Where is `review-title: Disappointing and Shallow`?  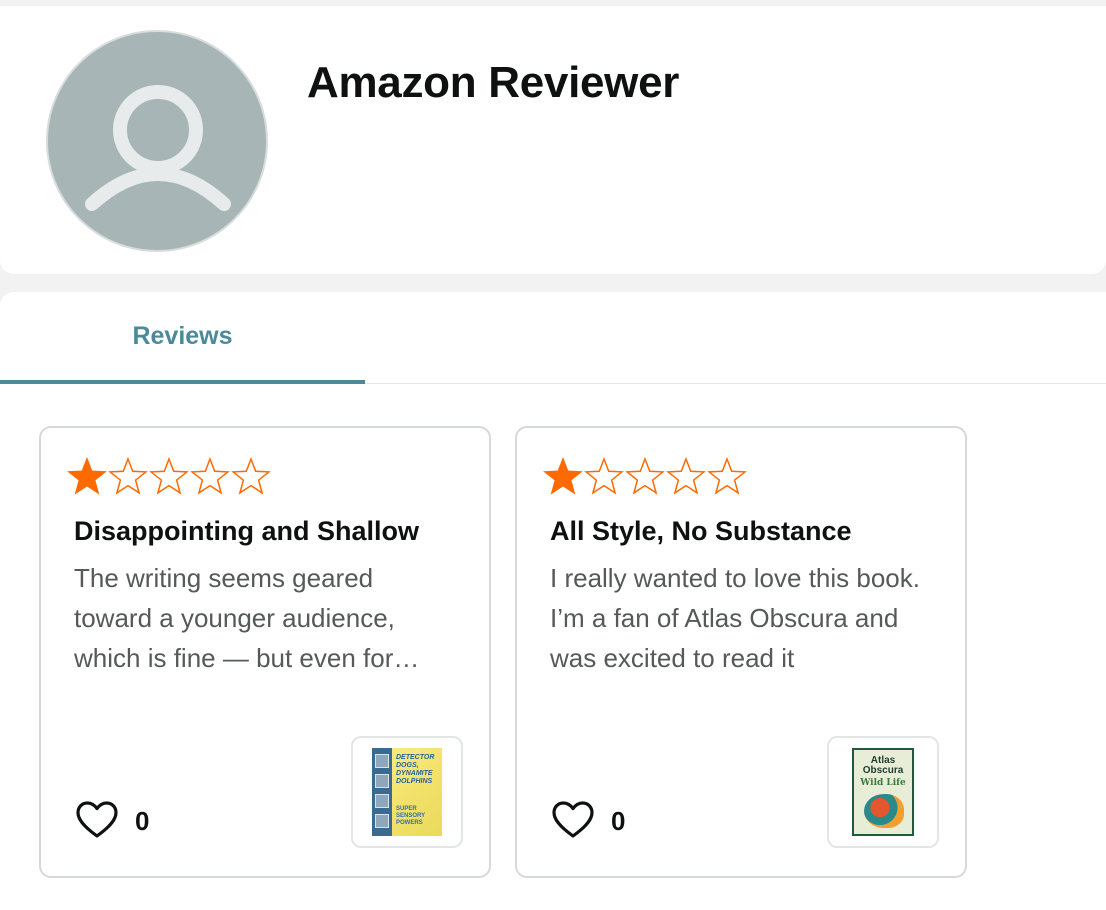 review-title: Disappointing and Shallow is located at coordinates (247, 531).